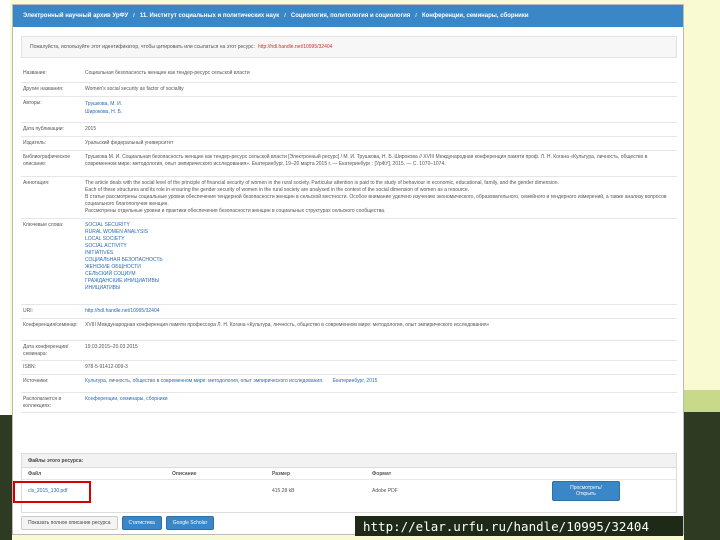  I want to click on meta-row-isbn: ISBN: 978-5-91412-009-3, so click(349, 368).